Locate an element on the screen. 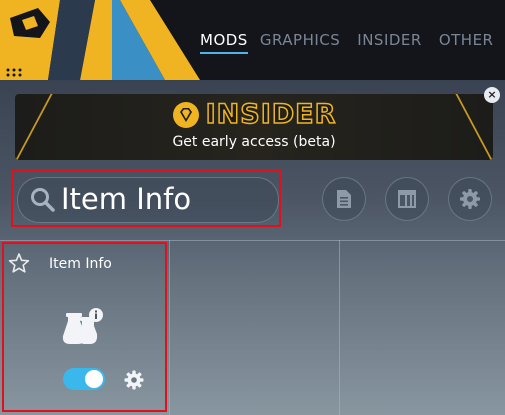  top-nav: MODS GRAPHICS INSIDER OTHER is located at coordinates (352, 41).